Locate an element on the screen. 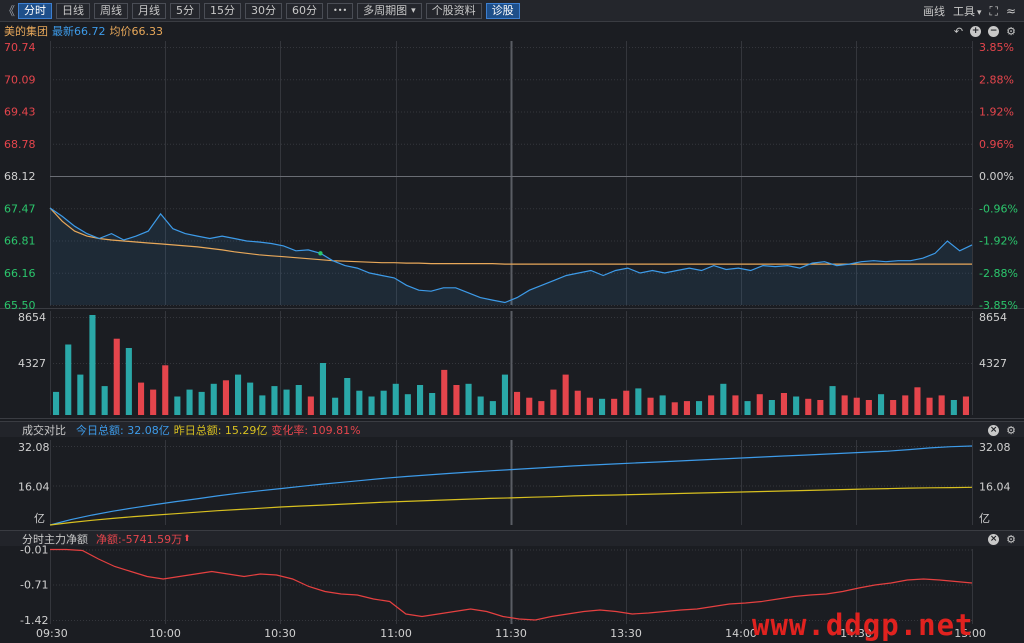 The image size is (1024, 643). percent-tick-label: 0.00% is located at coordinates (996, 176).